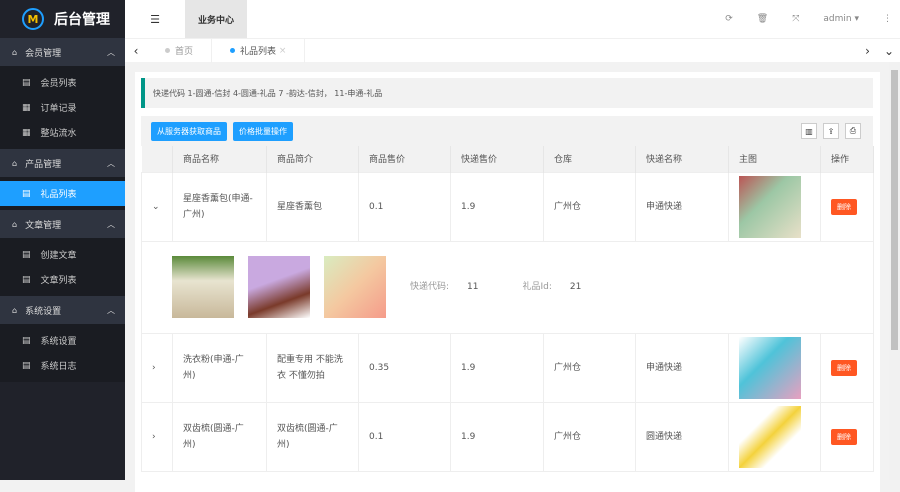  Describe the element at coordinates (33, 19) in the screenshot. I see `logo-icon: M` at that location.